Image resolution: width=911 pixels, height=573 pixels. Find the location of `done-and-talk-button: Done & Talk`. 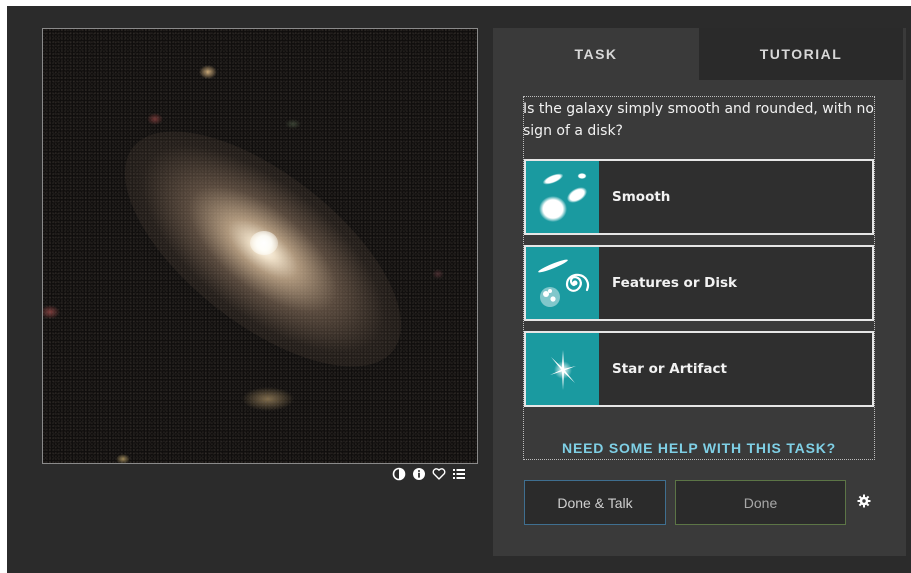

done-and-talk-button: Done & Talk is located at coordinates (595, 502).